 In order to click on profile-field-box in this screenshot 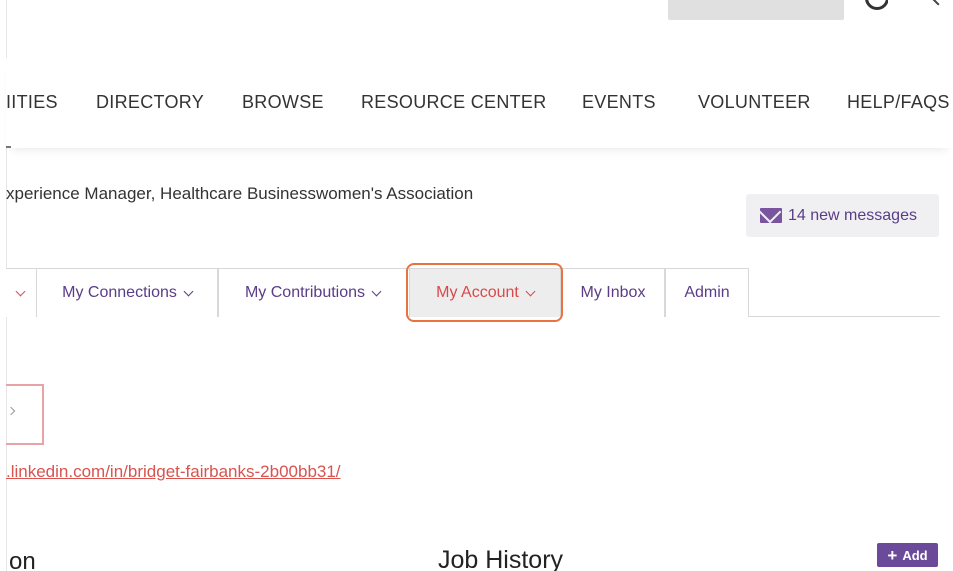, I will do `click(25, 414)`.